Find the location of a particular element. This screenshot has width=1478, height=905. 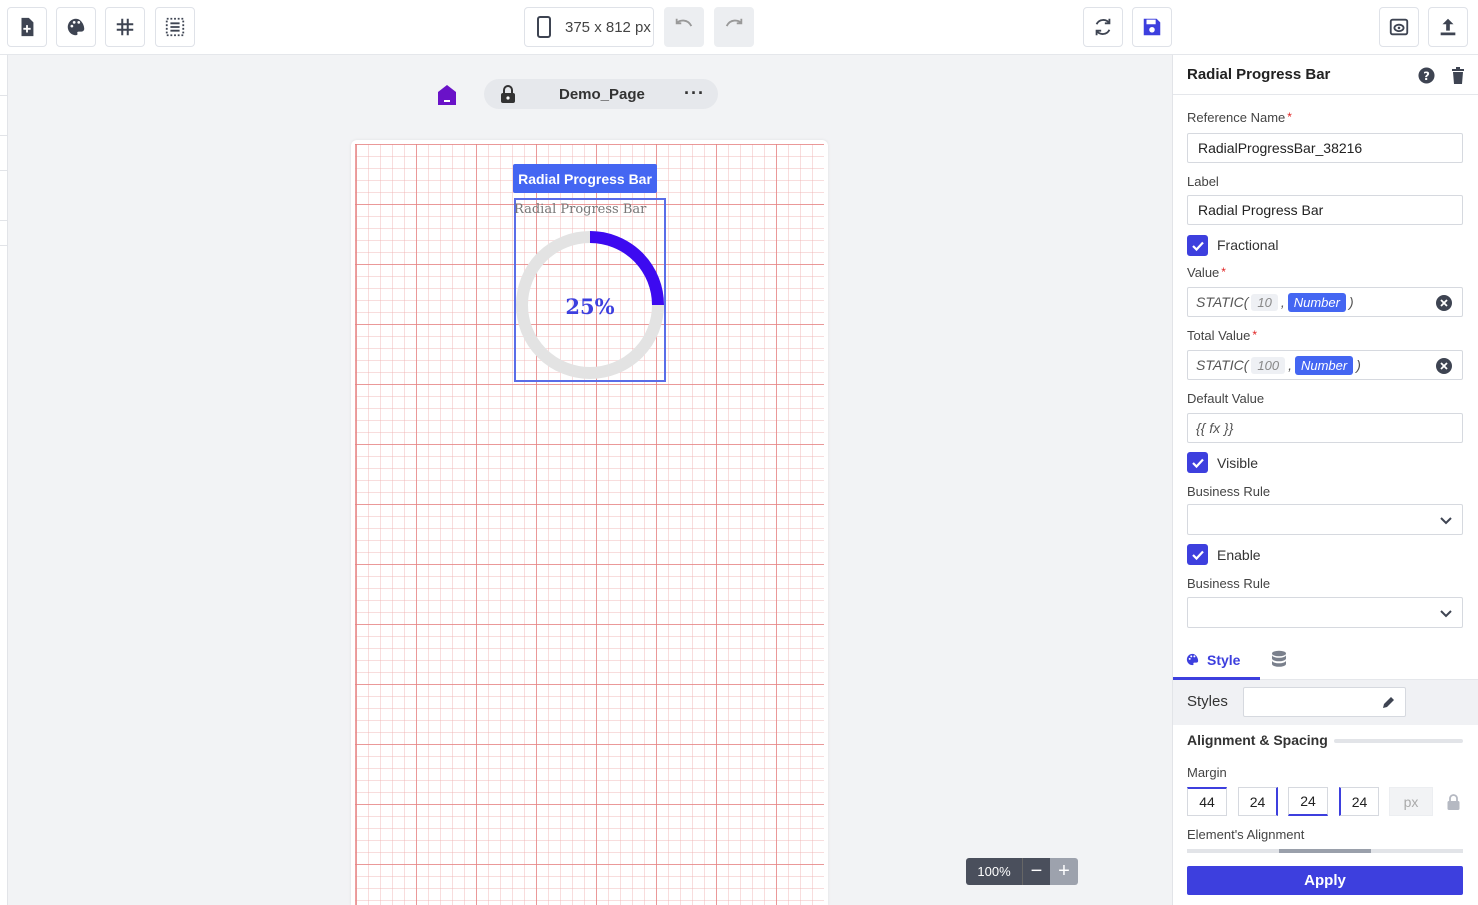

label-input: Radial Progress Bar is located at coordinates (1325, 210).